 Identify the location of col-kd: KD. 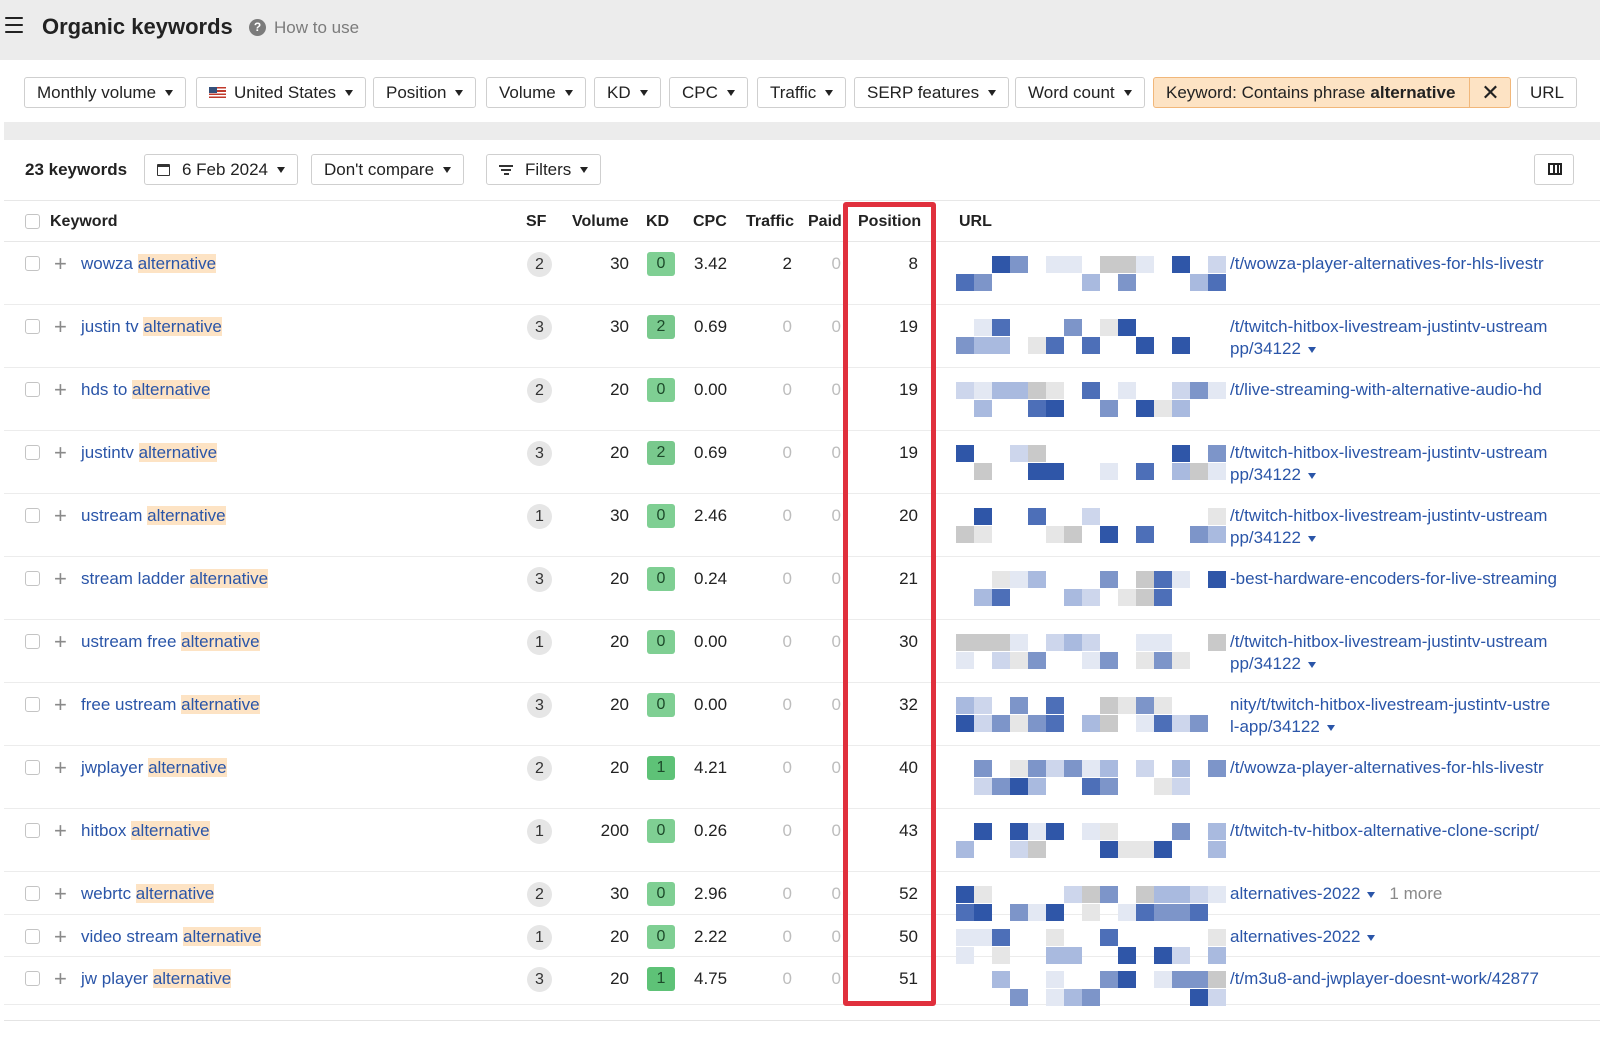
(657, 222).